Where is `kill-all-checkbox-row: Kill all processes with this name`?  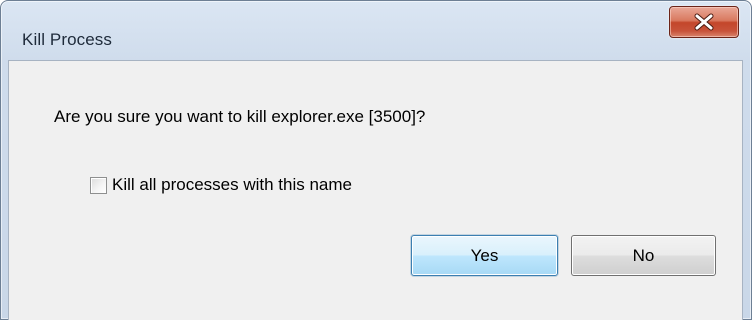
kill-all-checkbox-row: Kill all processes with this name is located at coordinates (221, 185).